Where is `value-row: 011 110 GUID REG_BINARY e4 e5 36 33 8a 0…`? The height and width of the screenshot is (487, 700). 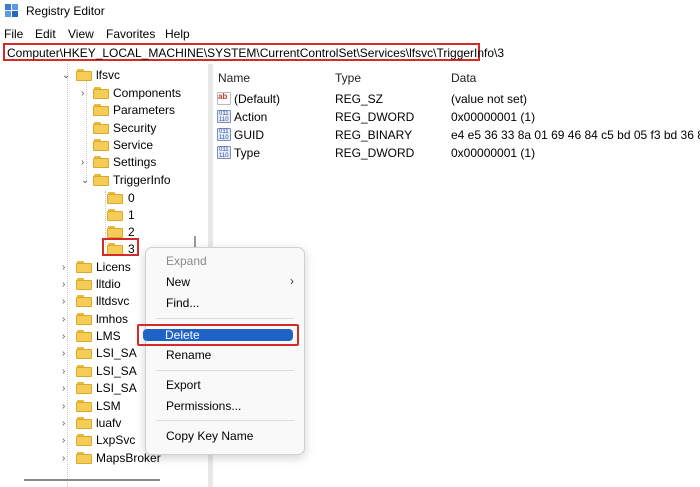
value-row: 011 110 GUID REG_BINARY e4 e5 36 33 8a 0… is located at coordinates (456, 135).